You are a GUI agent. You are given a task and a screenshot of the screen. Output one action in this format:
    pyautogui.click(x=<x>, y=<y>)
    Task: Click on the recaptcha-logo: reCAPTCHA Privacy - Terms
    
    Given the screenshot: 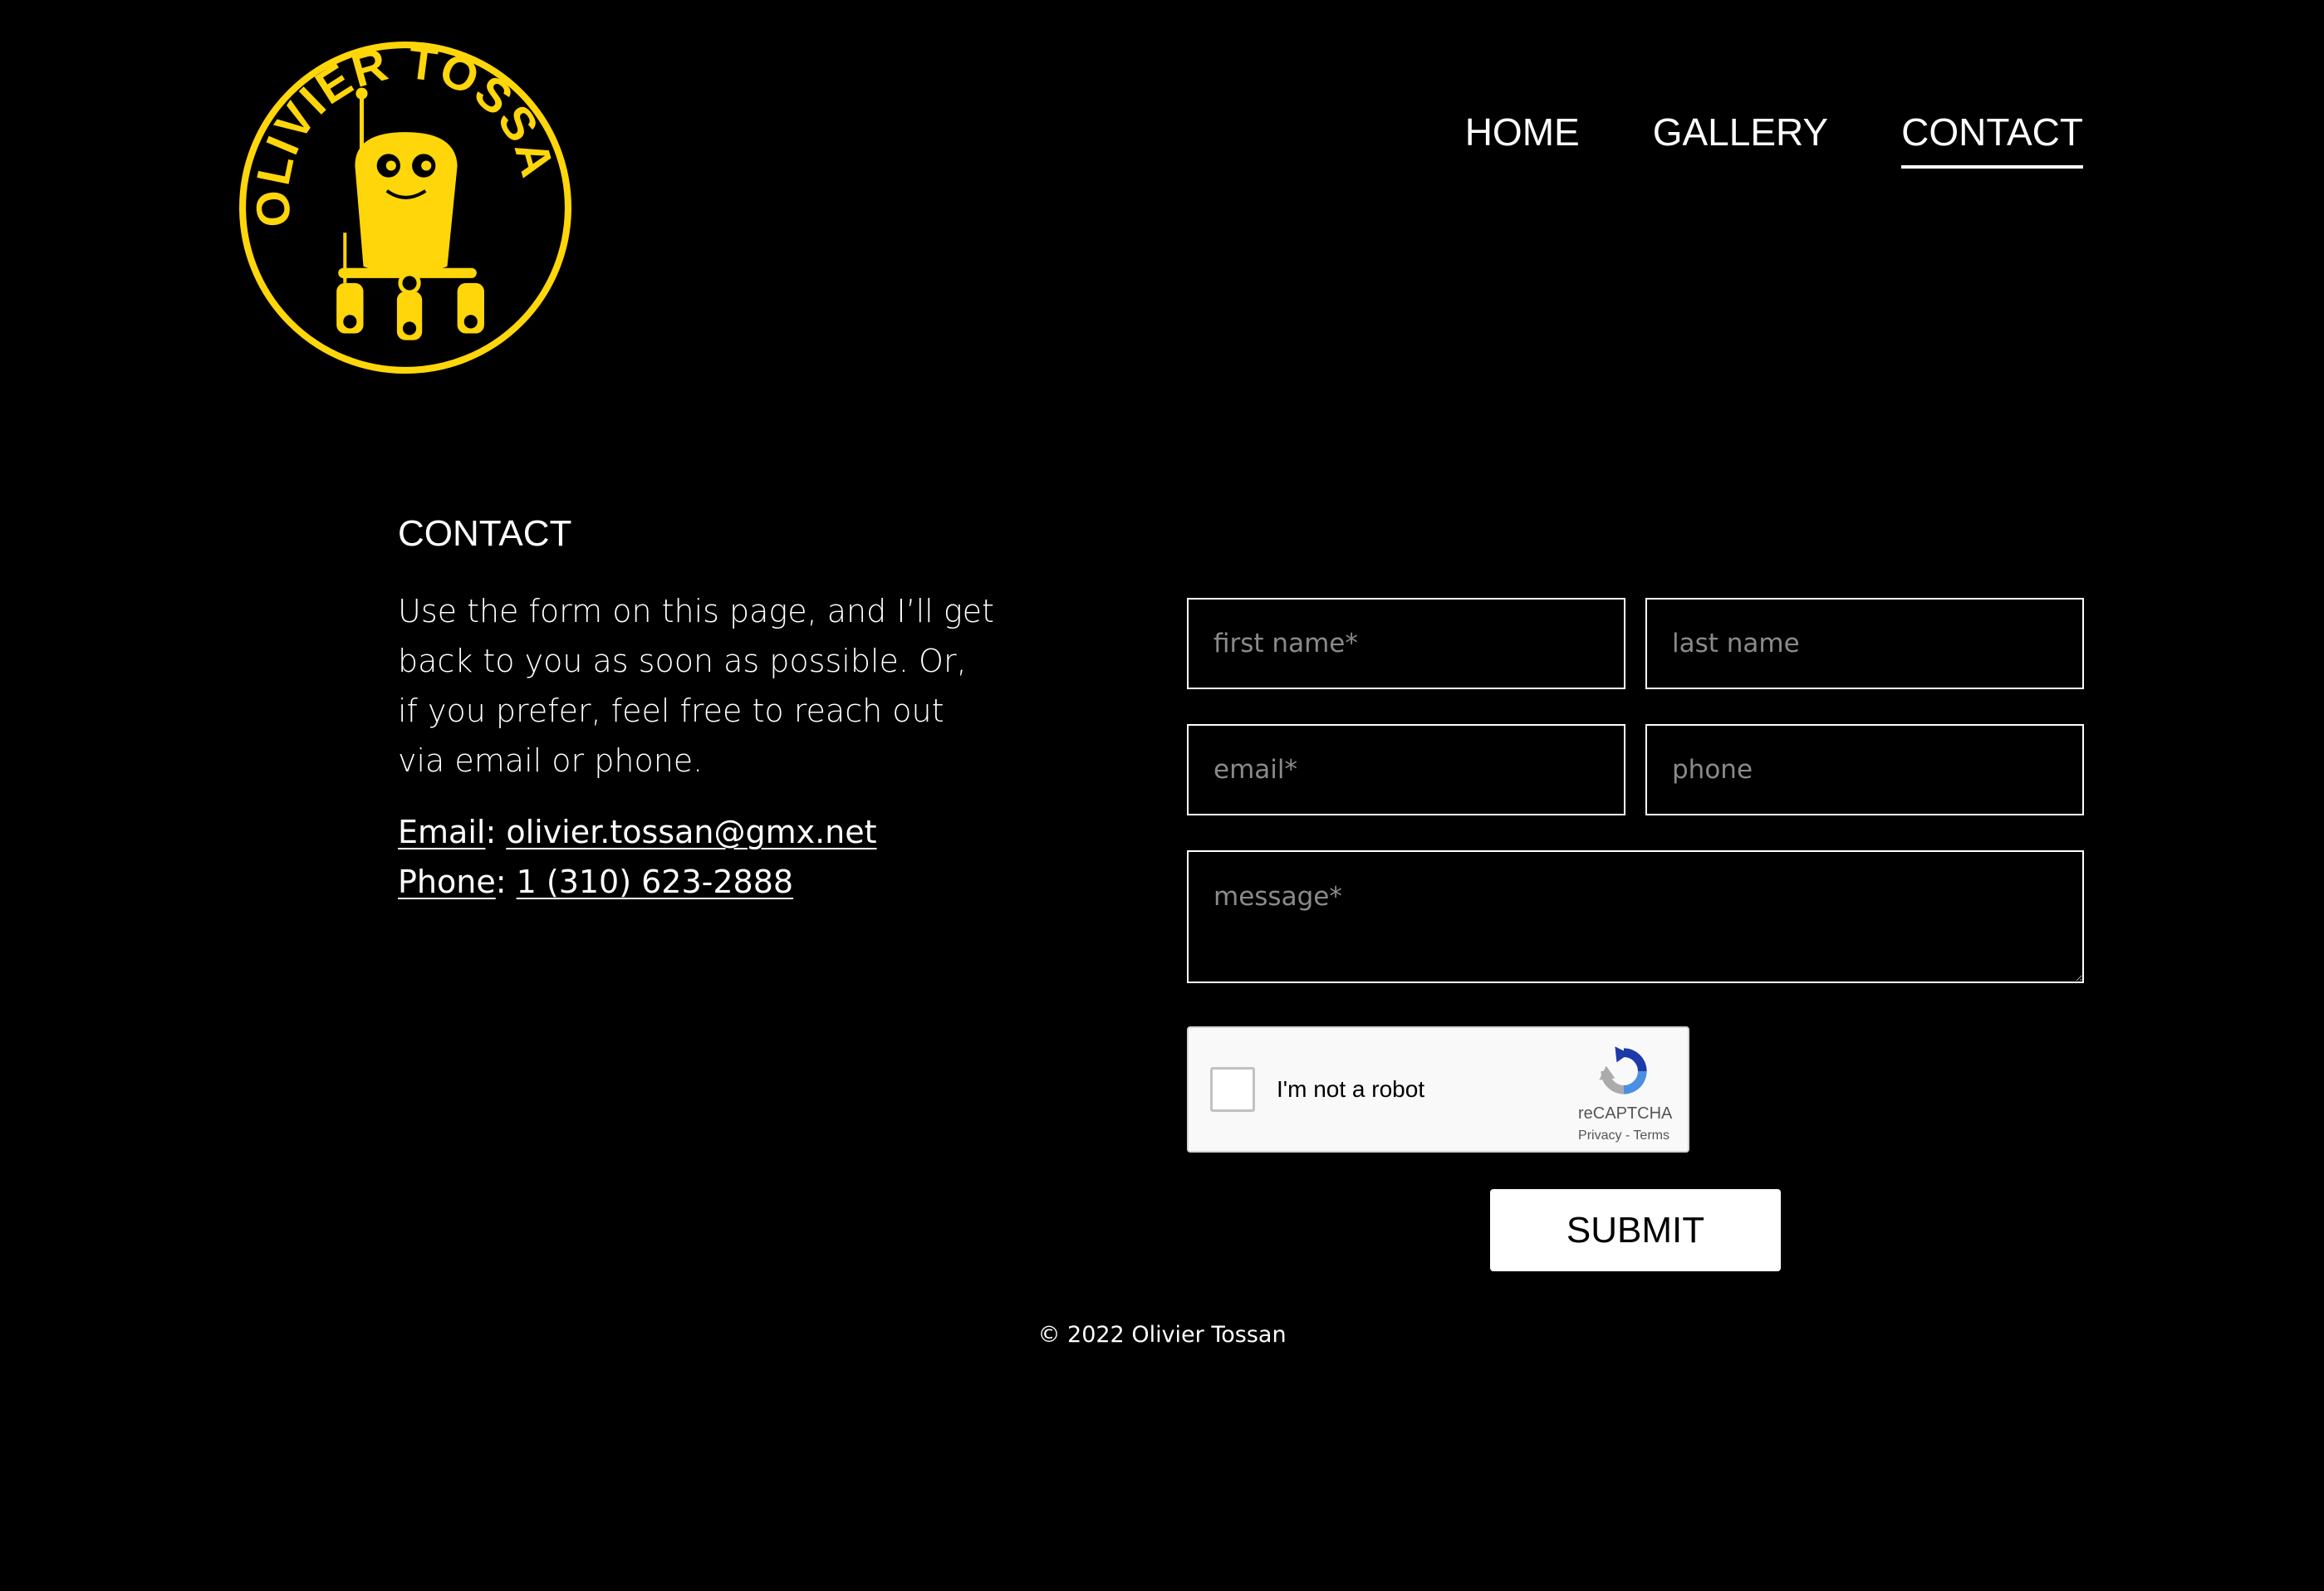 What is the action you would take?
    pyautogui.click(x=1625, y=1093)
    